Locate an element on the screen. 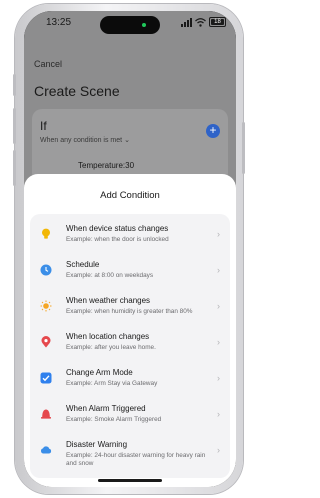 This screenshot has width=320, height=498. battery-icon: 18 is located at coordinates (217, 22).